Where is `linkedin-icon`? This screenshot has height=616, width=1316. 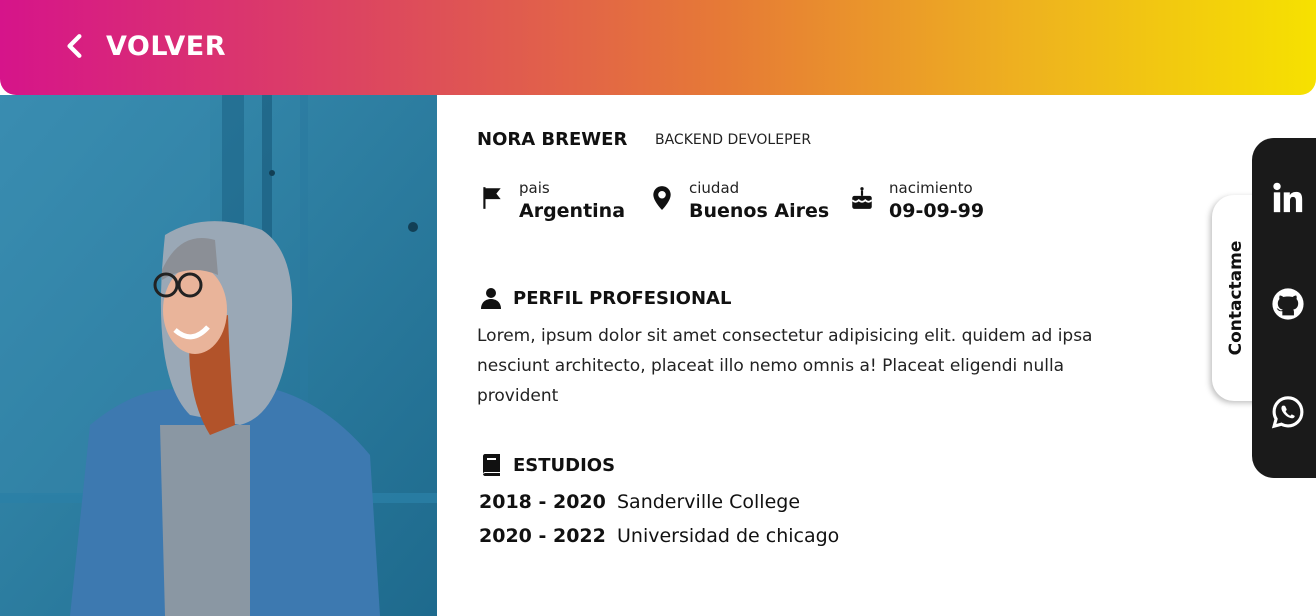 linkedin-icon is located at coordinates (1288, 197).